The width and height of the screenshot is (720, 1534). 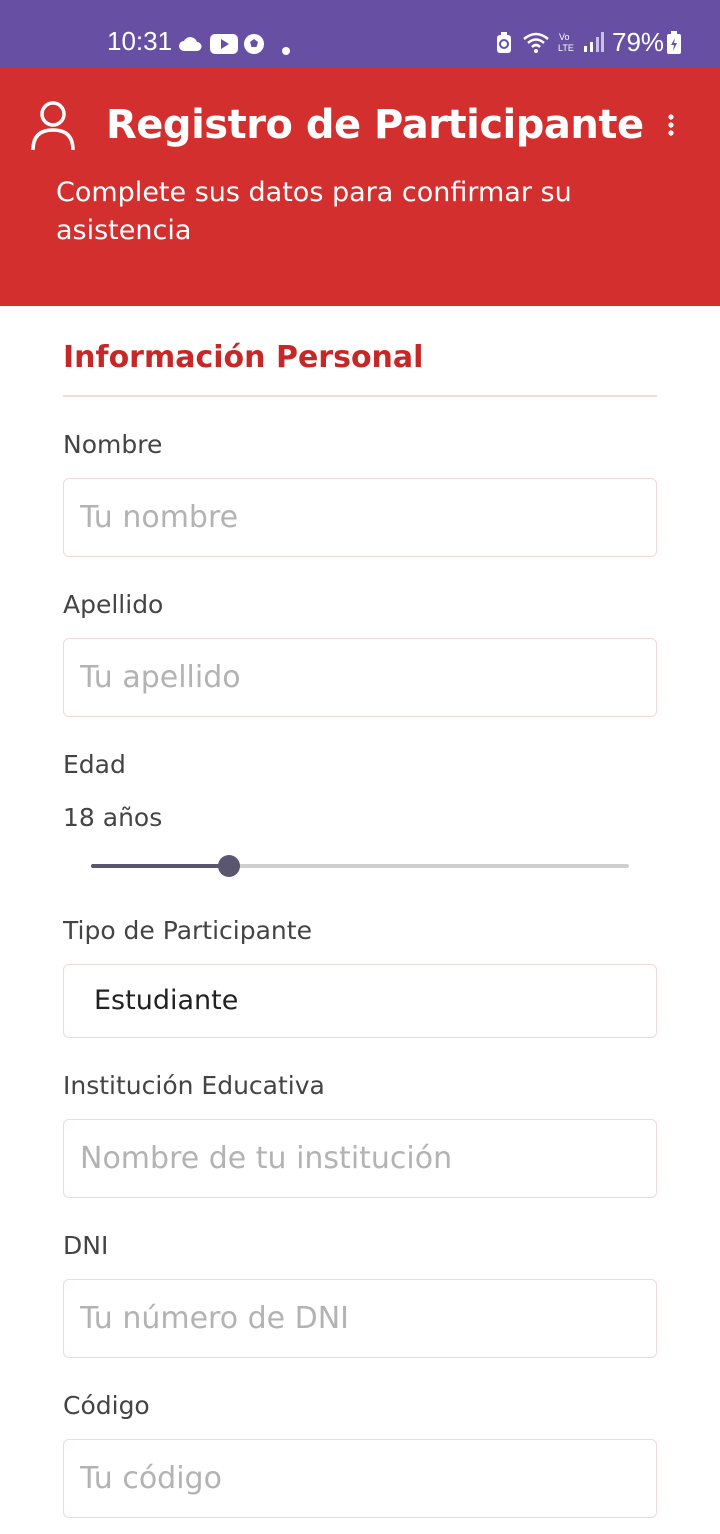 I want to click on slider-fill, so click(x=160, y=866).